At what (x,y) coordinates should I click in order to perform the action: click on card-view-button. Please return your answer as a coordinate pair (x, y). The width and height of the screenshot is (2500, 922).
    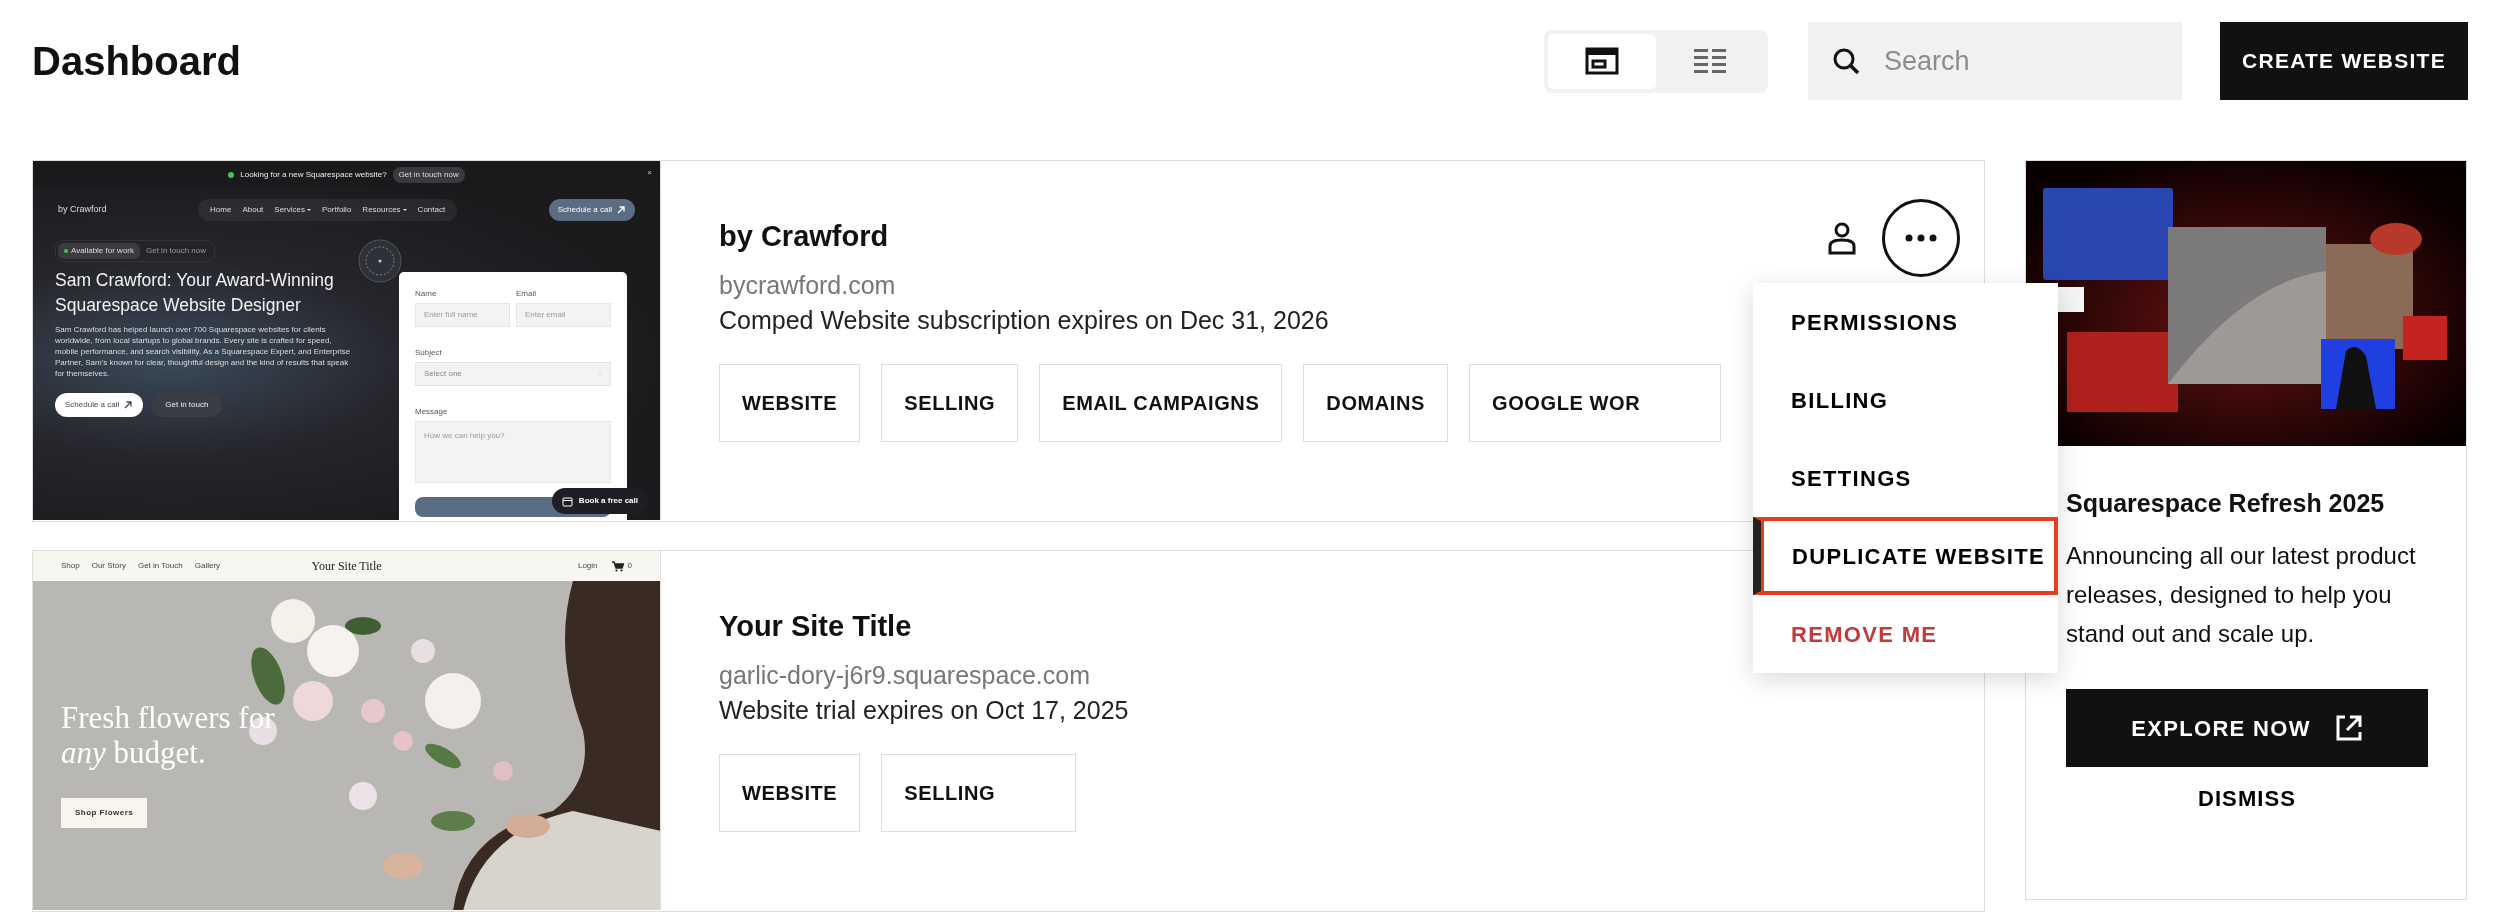
    Looking at the image, I should click on (1602, 61).